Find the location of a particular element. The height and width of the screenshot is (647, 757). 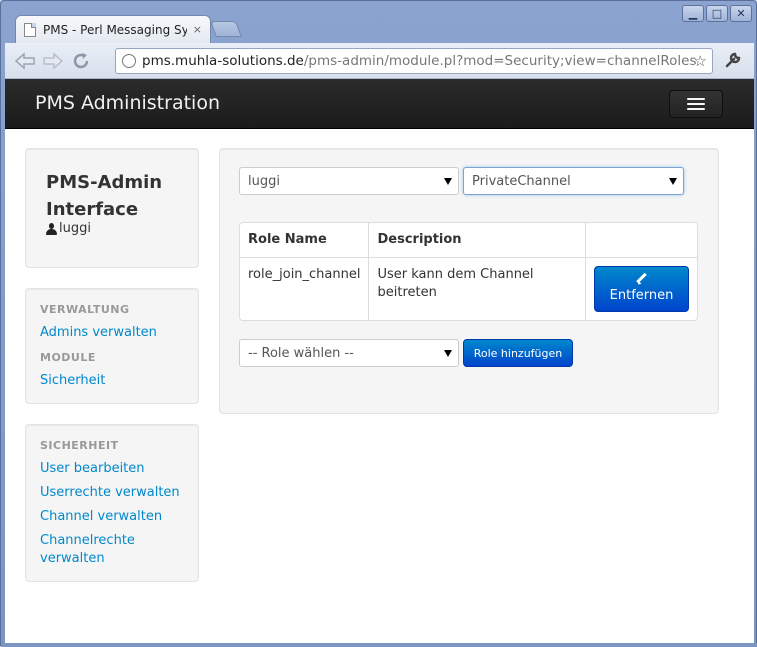

browser-tab: PMS - Perl Messaging System × is located at coordinates (113, 29).